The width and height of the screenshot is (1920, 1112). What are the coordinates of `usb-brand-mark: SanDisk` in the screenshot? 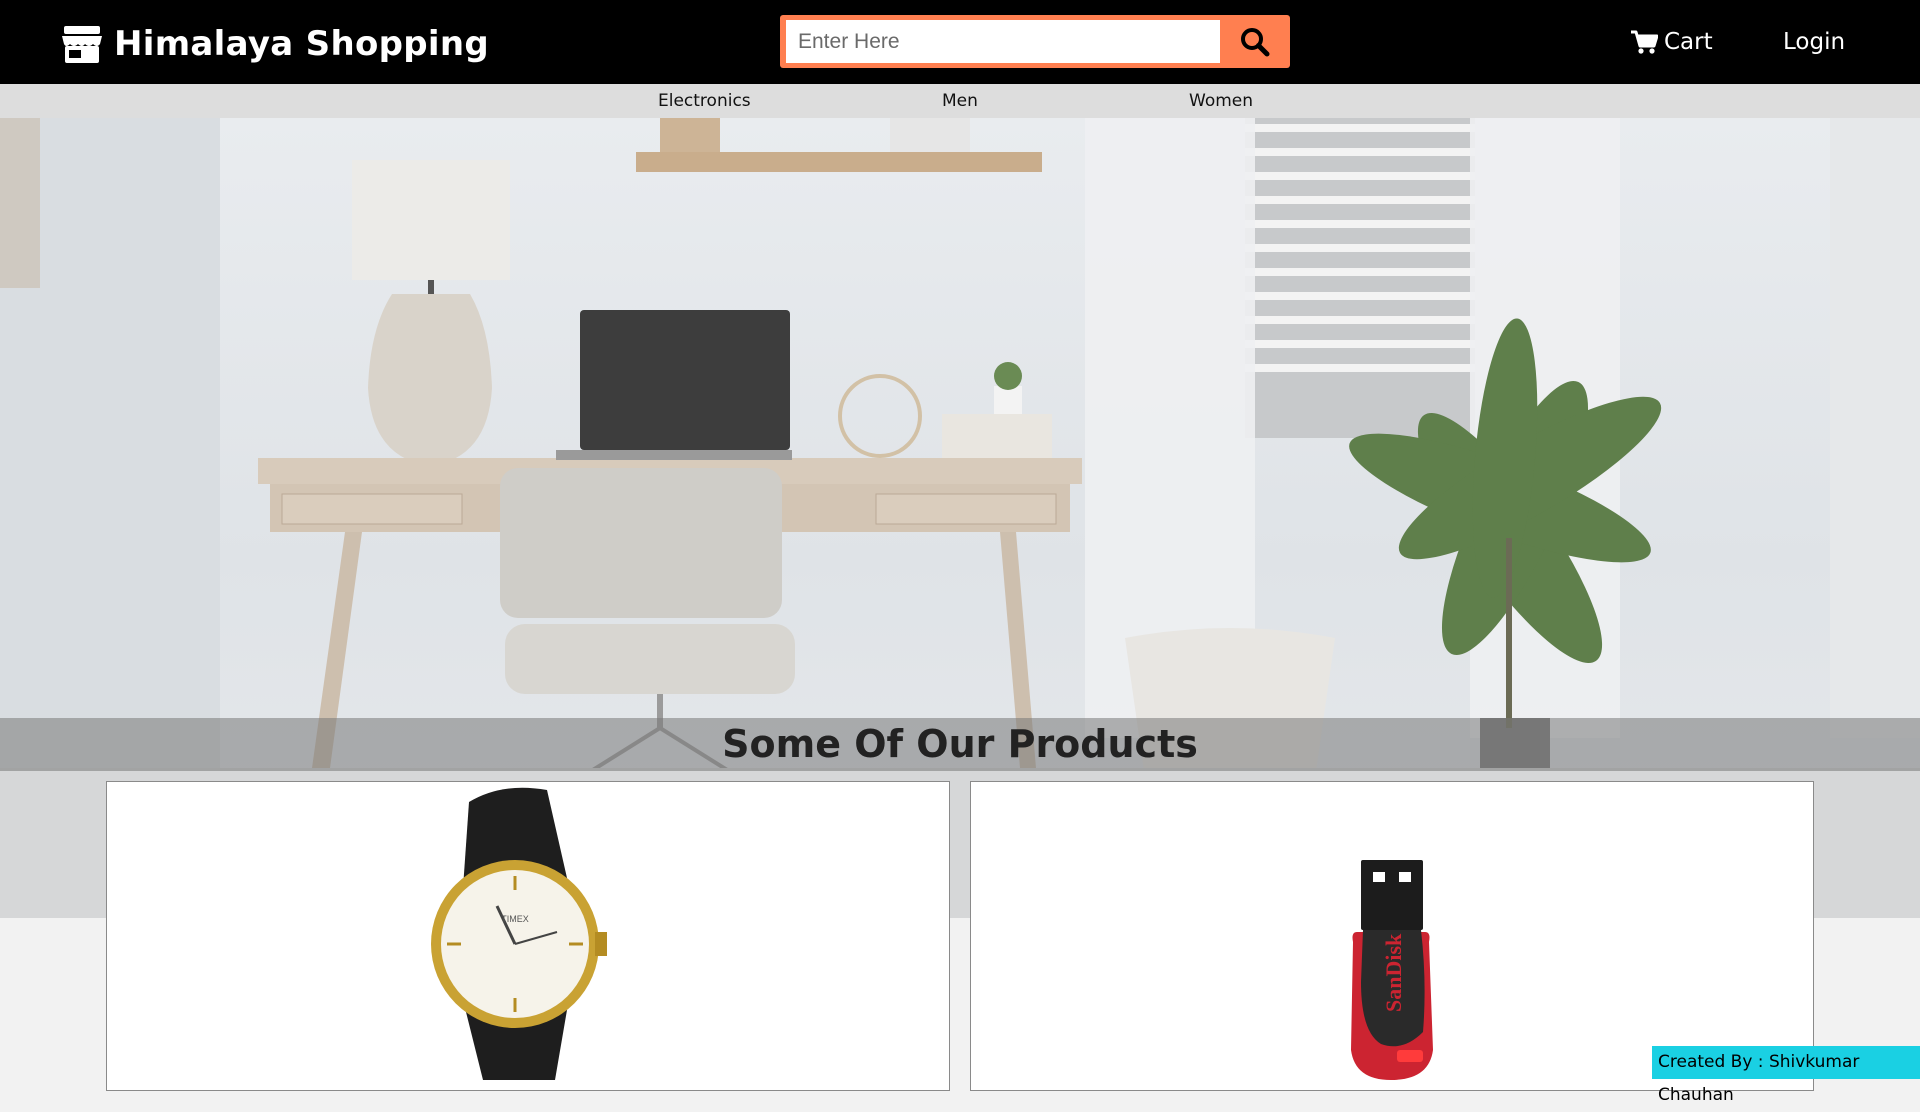 It's located at (1393, 972).